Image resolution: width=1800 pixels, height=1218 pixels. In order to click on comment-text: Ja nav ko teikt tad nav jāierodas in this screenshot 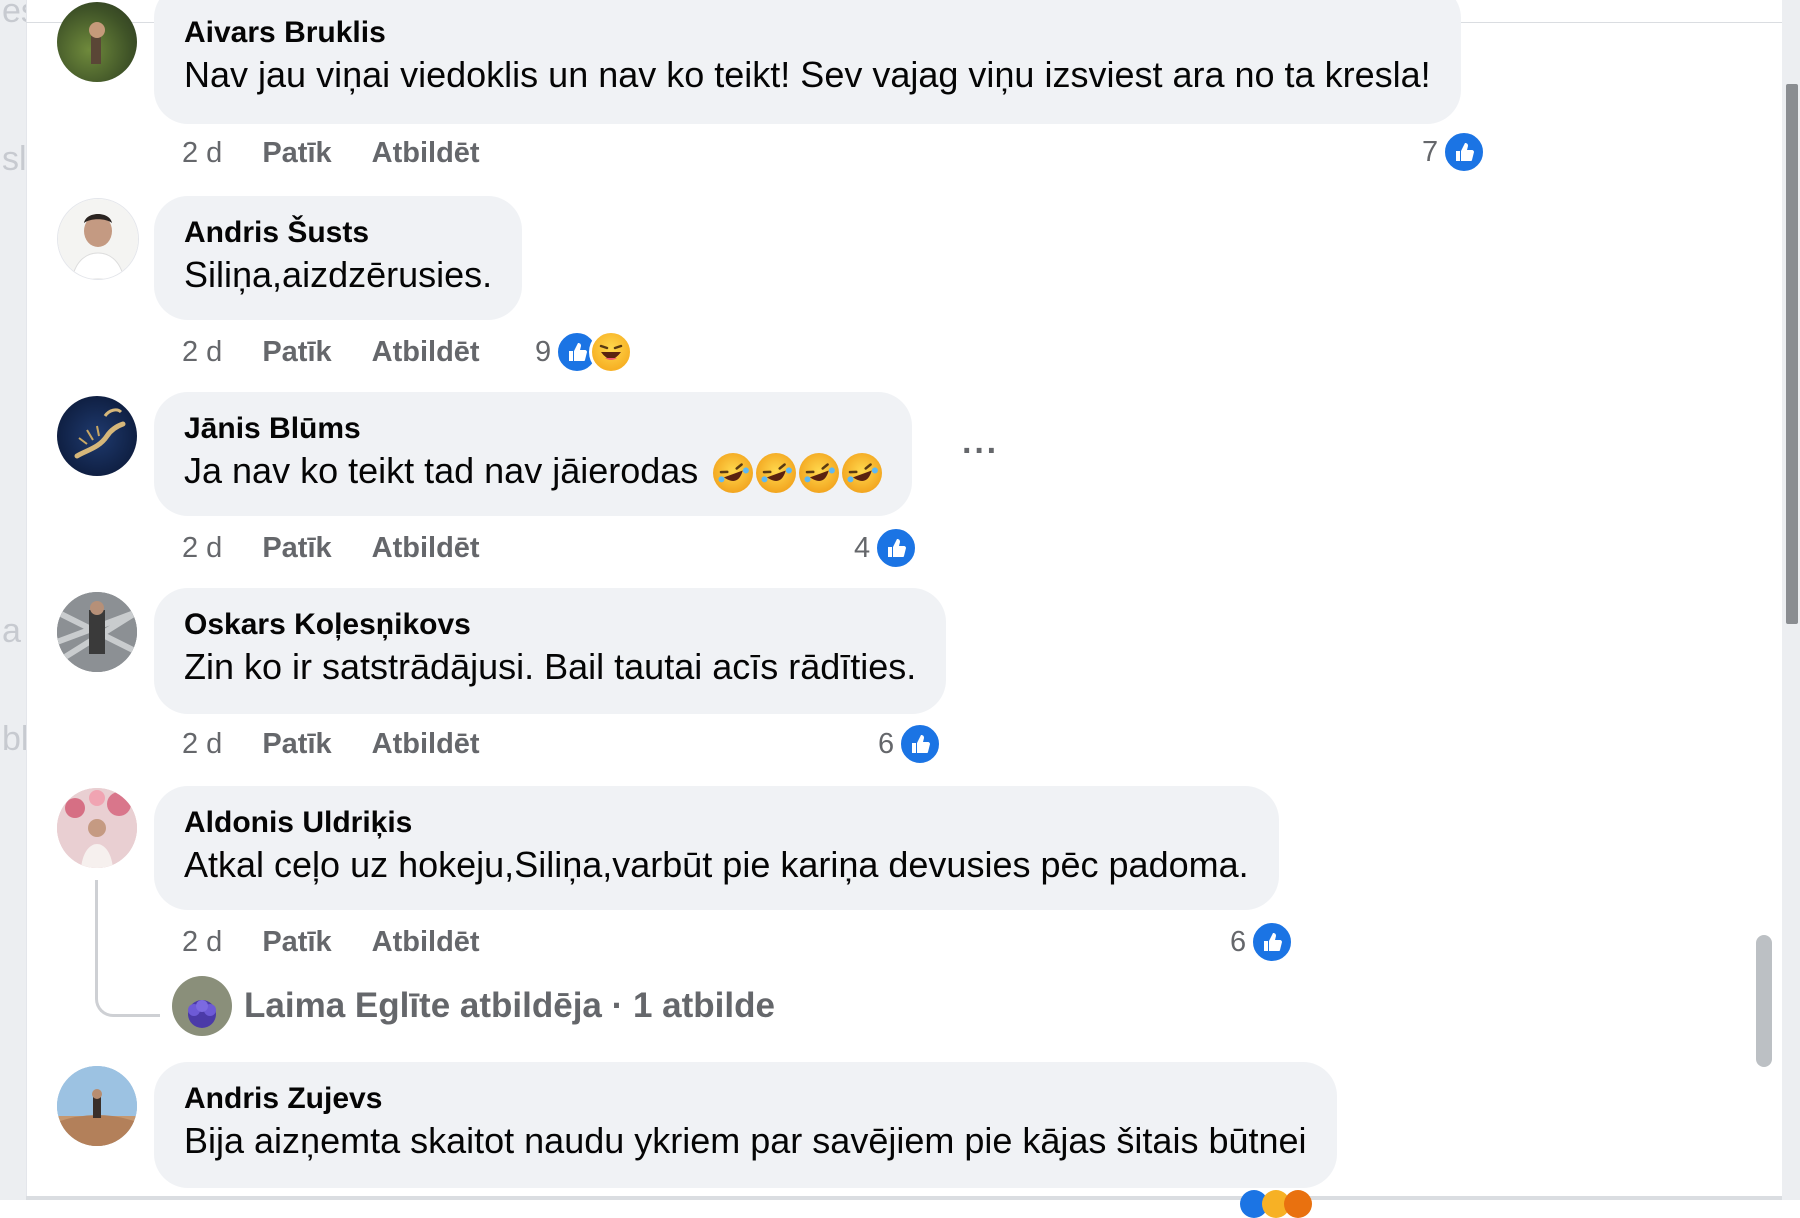, I will do `click(533, 471)`.